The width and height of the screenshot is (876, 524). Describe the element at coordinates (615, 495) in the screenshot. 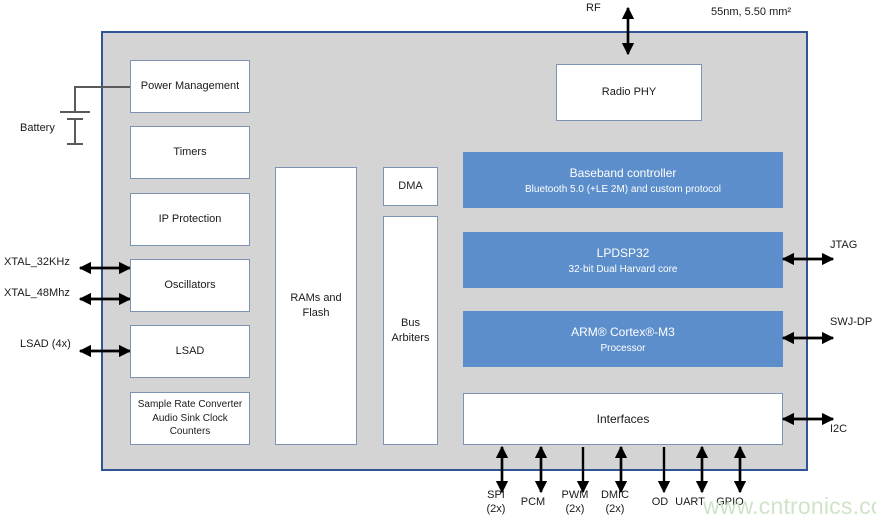

I see `pin-label-dmic-line1: DMIC` at that location.